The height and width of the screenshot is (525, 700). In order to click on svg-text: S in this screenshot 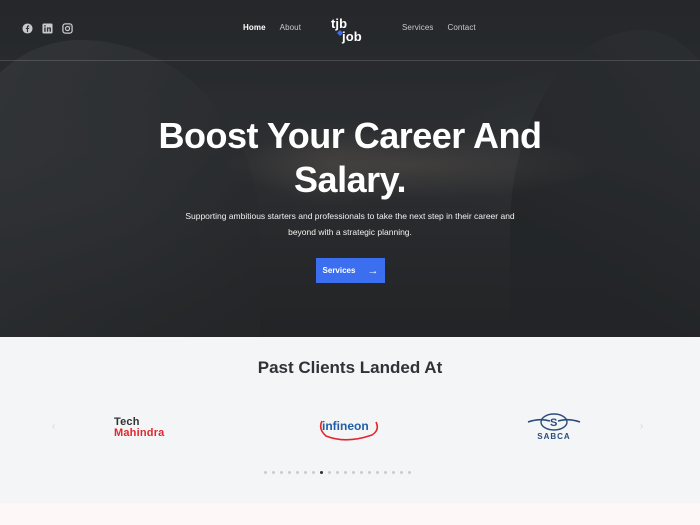, I will do `click(553, 423)`.